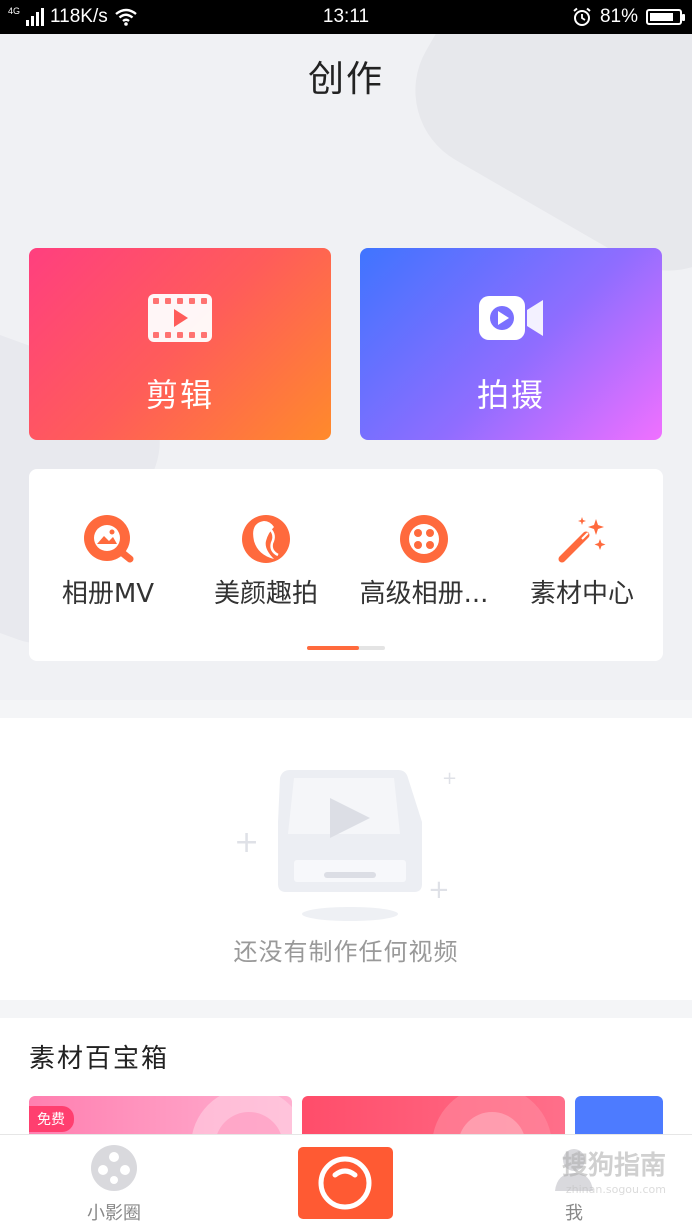 This screenshot has height=1231, width=692. What do you see at coordinates (665, 17) in the screenshot?
I see `battery-icon` at bounding box center [665, 17].